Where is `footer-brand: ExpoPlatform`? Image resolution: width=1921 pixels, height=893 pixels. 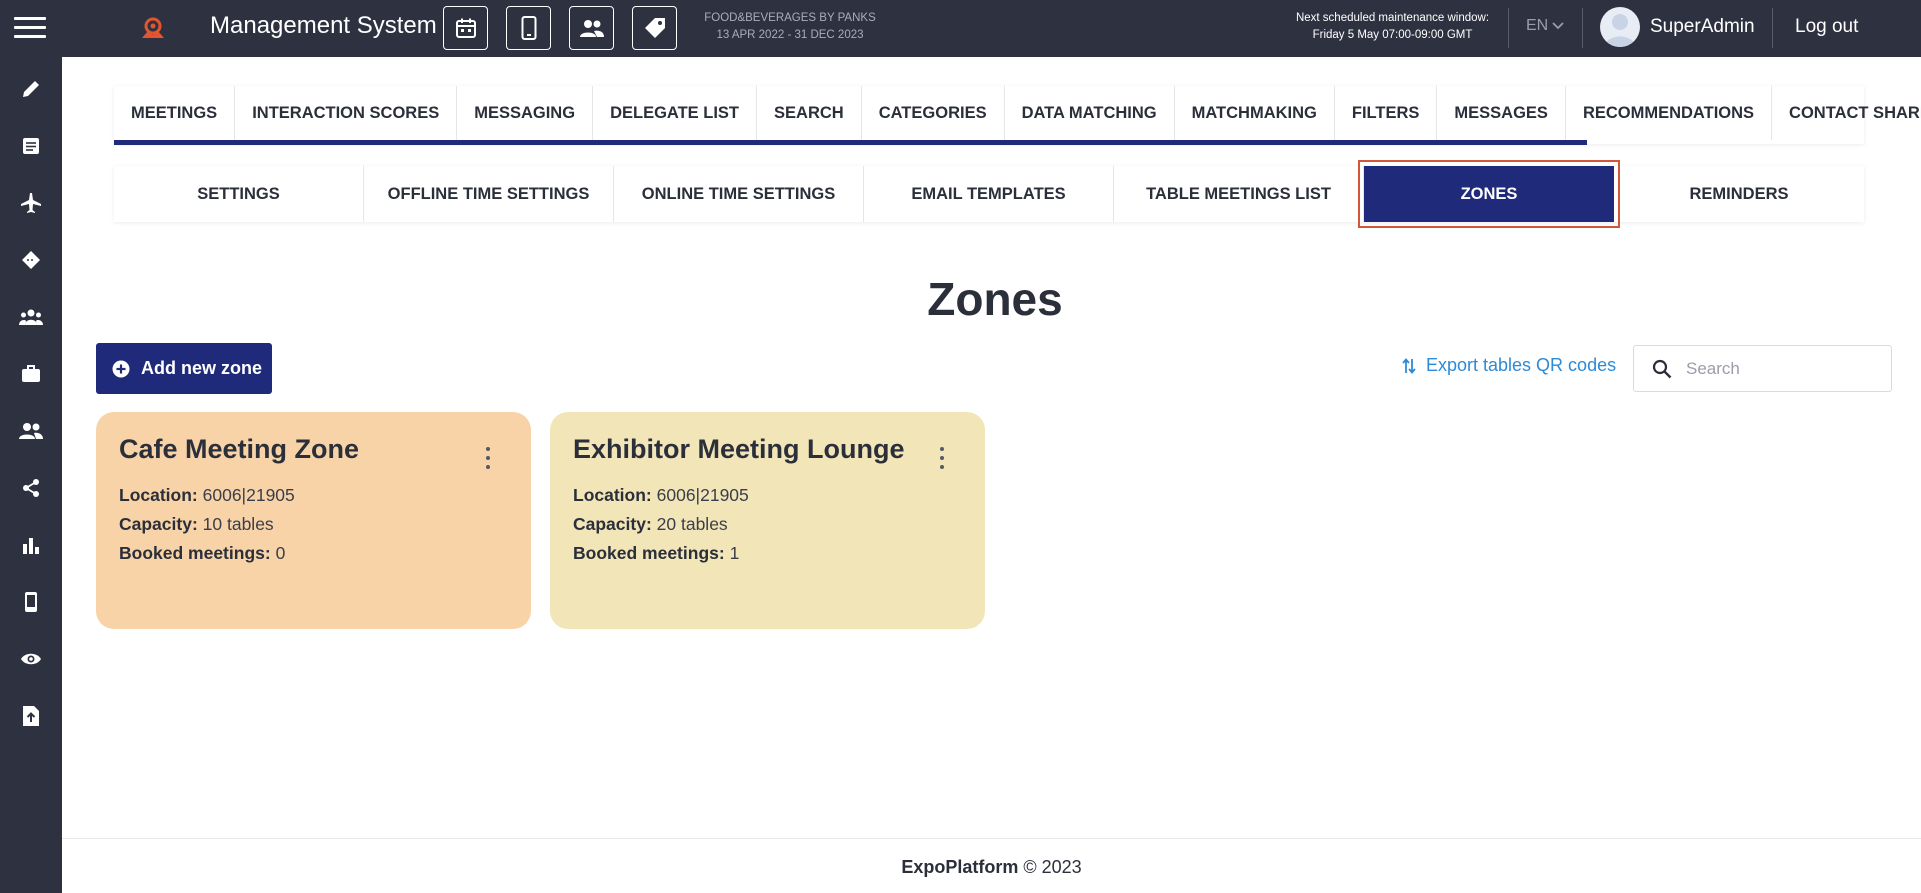
footer-brand: ExpoPlatform is located at coordinates (959, 867).